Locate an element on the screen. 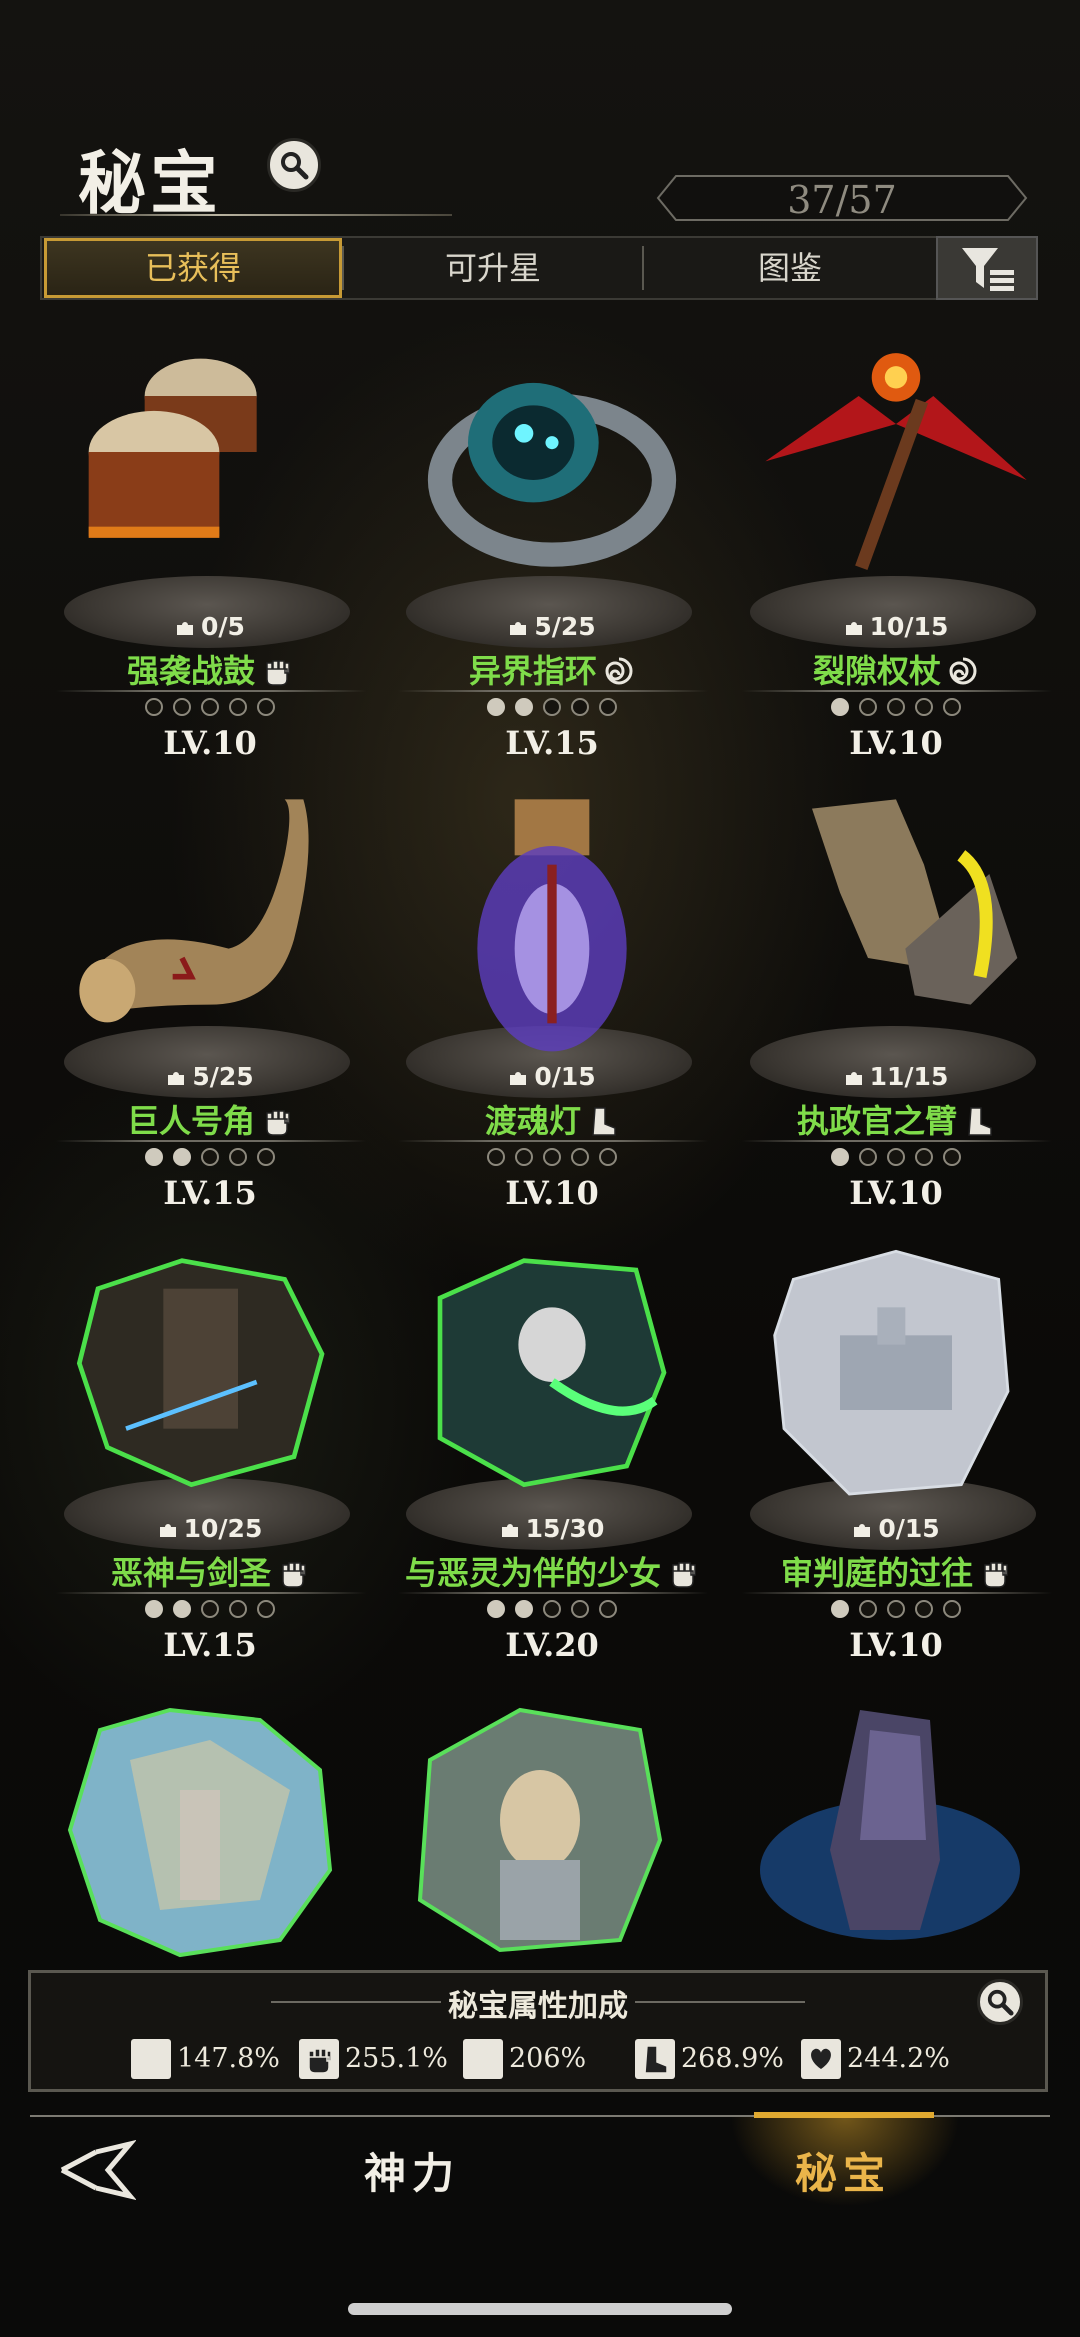 The width and height of the screenshot is (1080, 2337). search-button is located at coordinates (294, 165).